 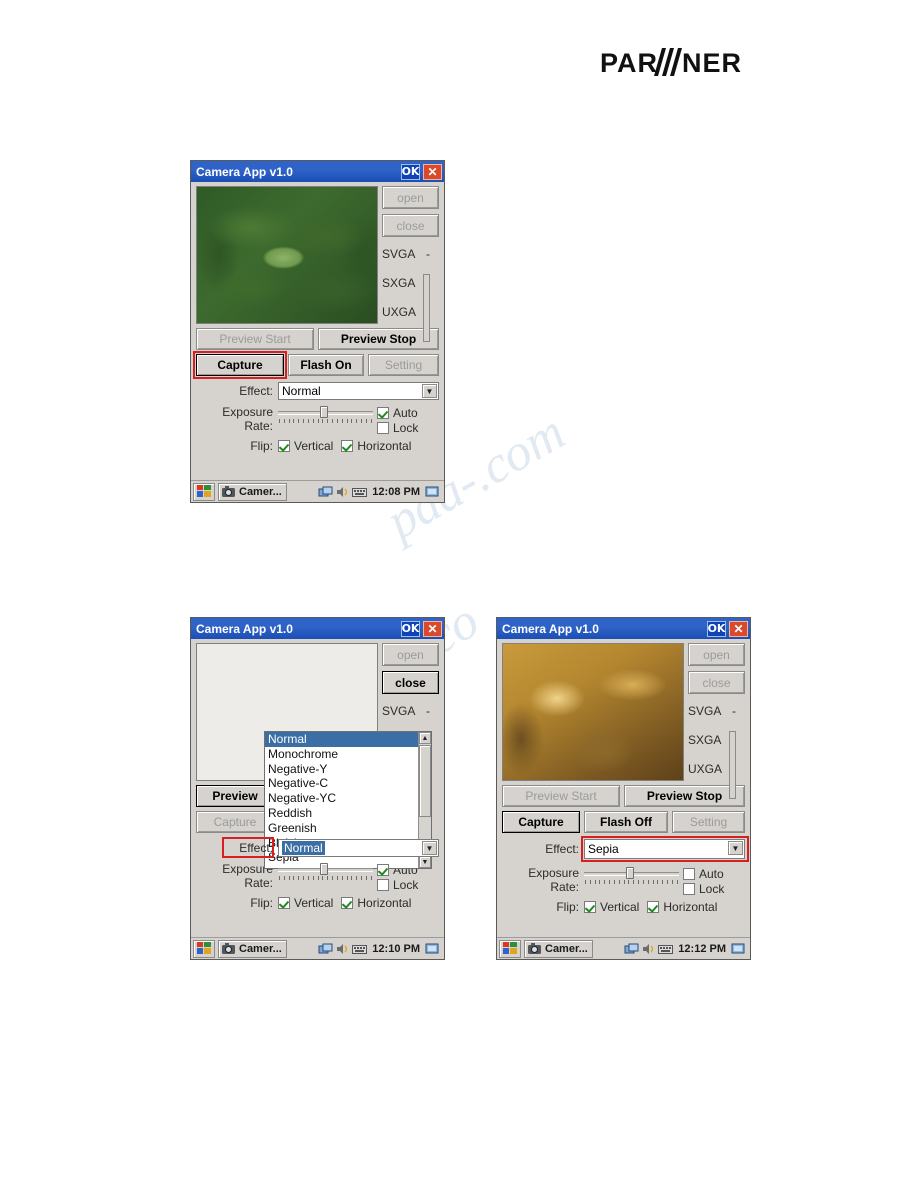 I want to click on lock-label: Lock, so click(x=712, y=888).